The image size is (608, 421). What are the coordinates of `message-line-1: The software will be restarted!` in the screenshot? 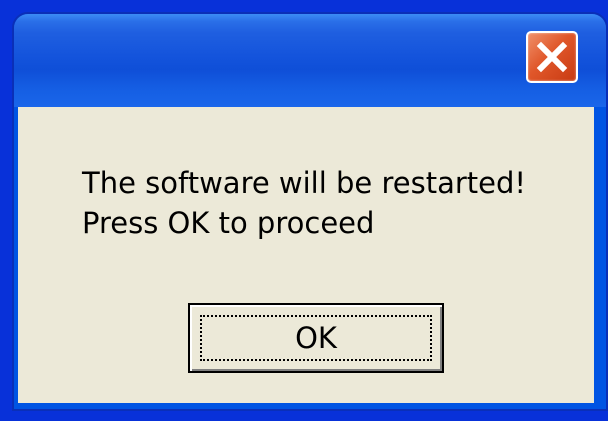 It's located at (304, 183).